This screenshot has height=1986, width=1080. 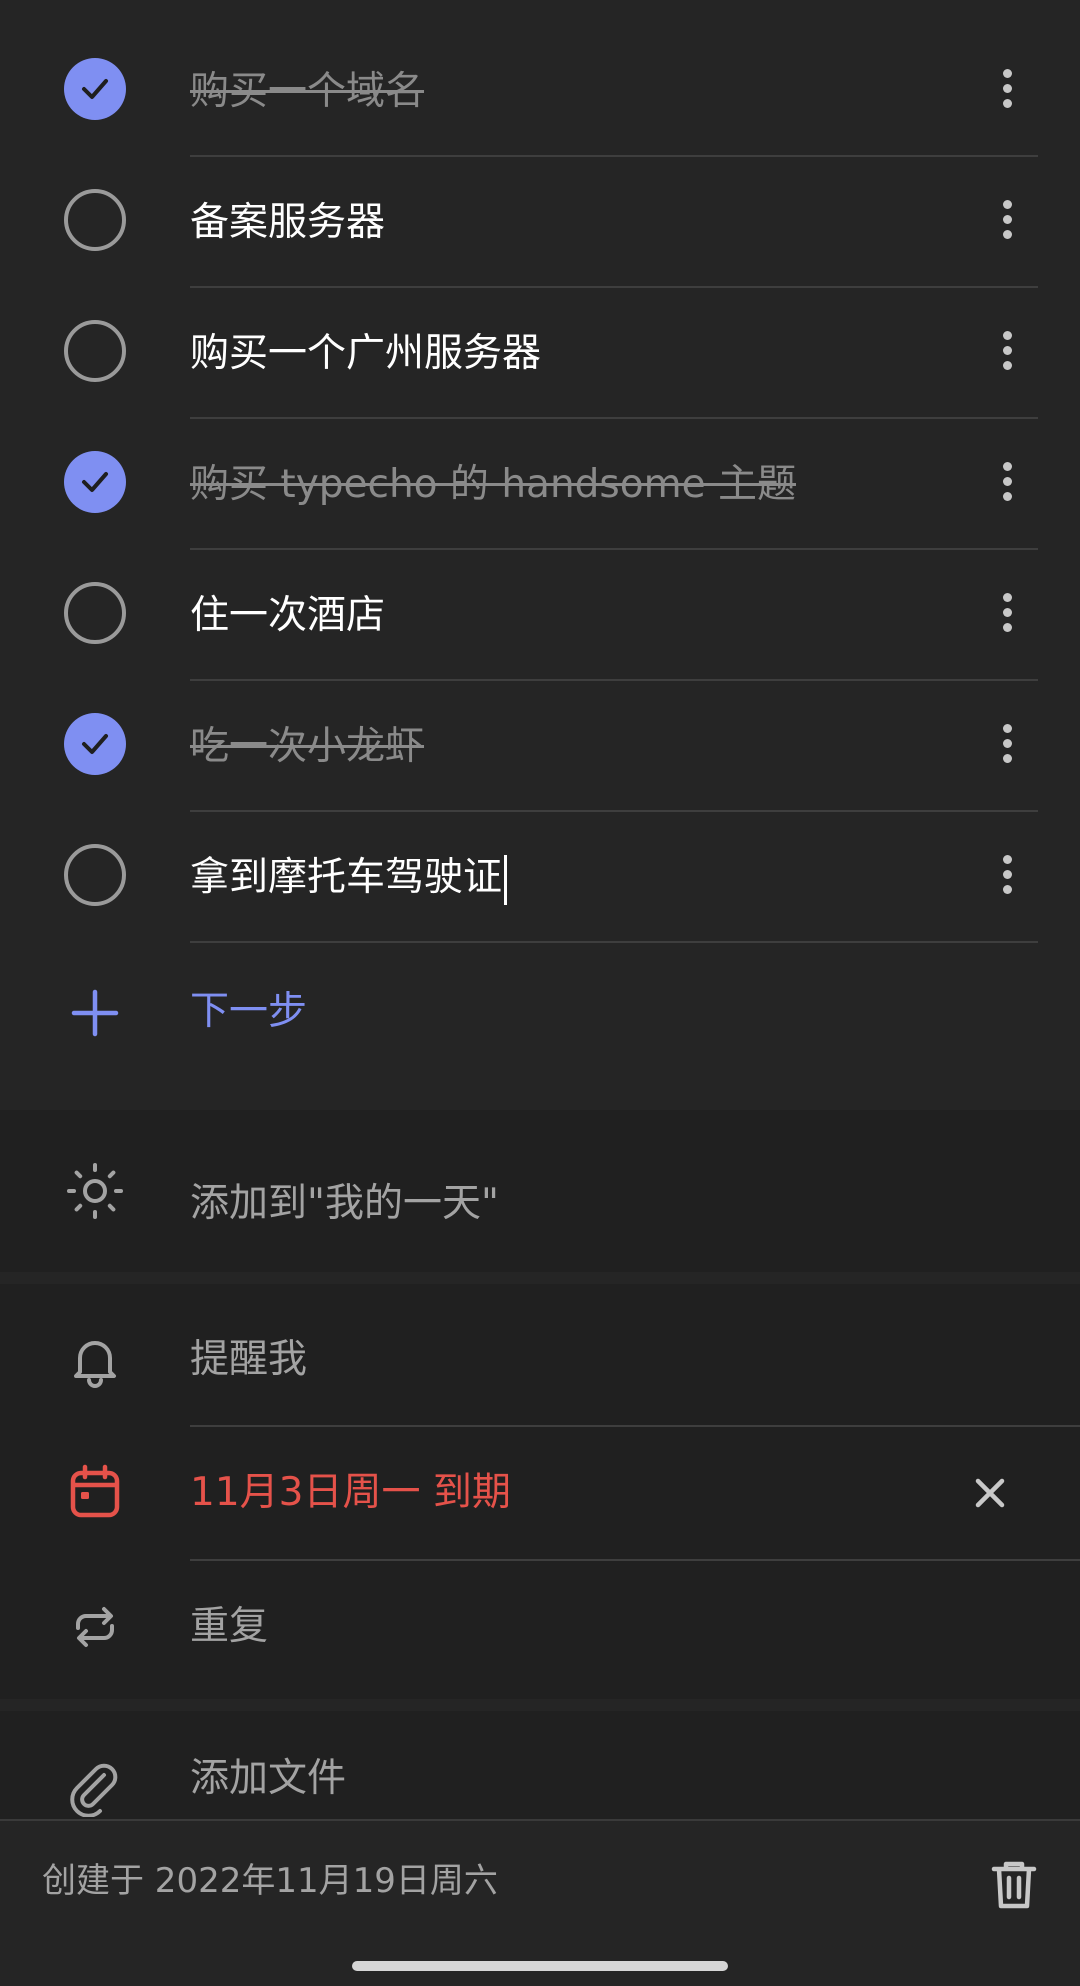 I want to click on close-icon, so click(x=990, y=1493).